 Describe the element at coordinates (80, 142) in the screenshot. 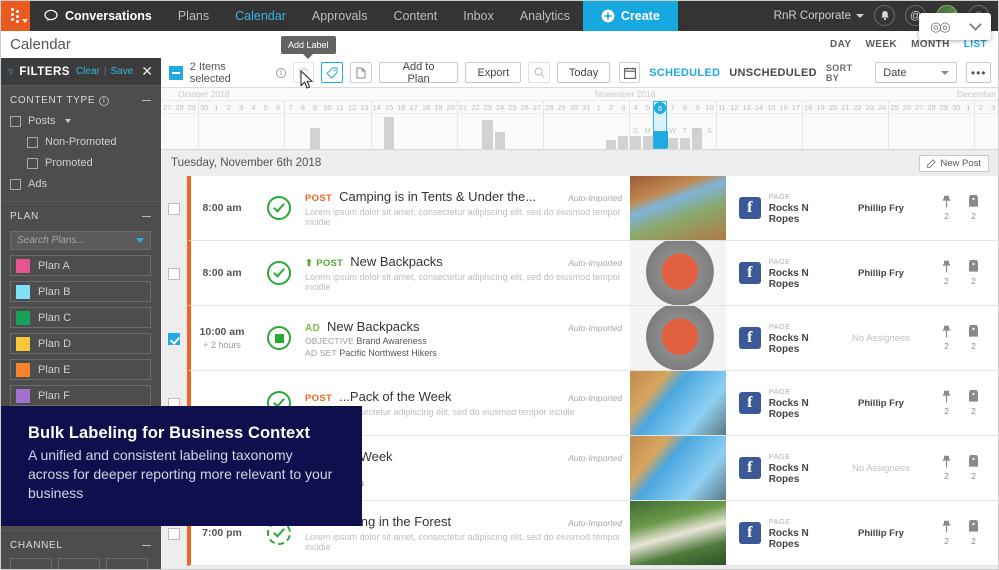

I see `filter-option-non-promoted: Non-Promoted` at that location.